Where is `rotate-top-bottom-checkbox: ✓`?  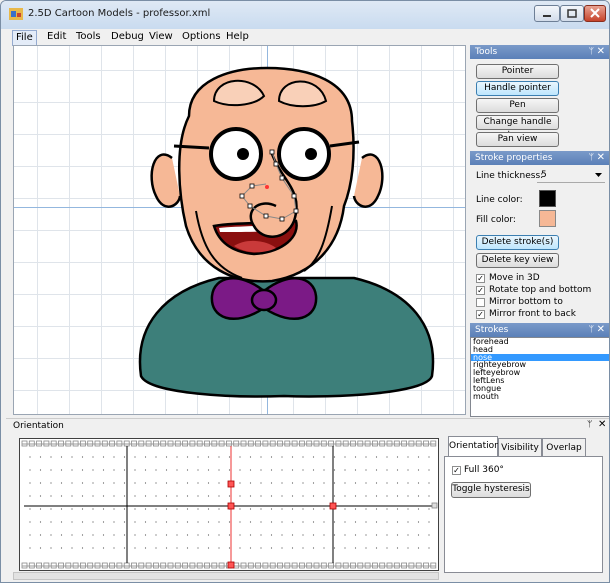
rotate-top-bottom-checkbox: ✓ is located at coordinates (480, 290).